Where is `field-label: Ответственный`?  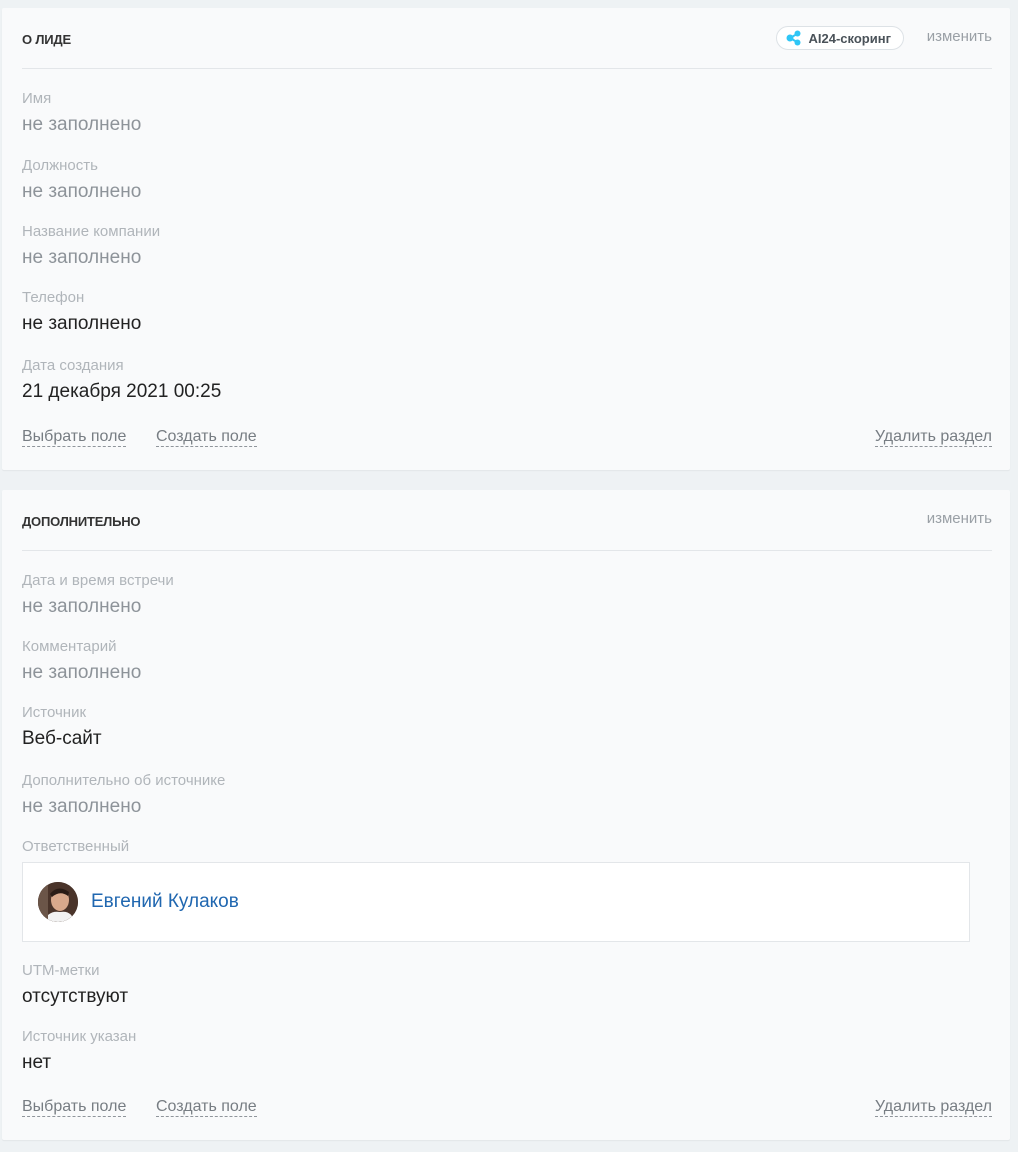 field-label: Ответственный is located at coordinates (76, 846).